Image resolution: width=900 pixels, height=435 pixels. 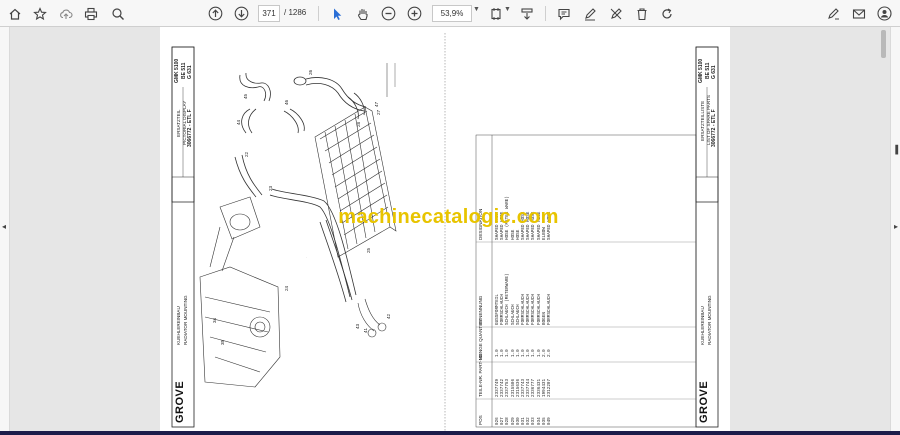 I want to click on email-icon, so click(x=859, y=13).